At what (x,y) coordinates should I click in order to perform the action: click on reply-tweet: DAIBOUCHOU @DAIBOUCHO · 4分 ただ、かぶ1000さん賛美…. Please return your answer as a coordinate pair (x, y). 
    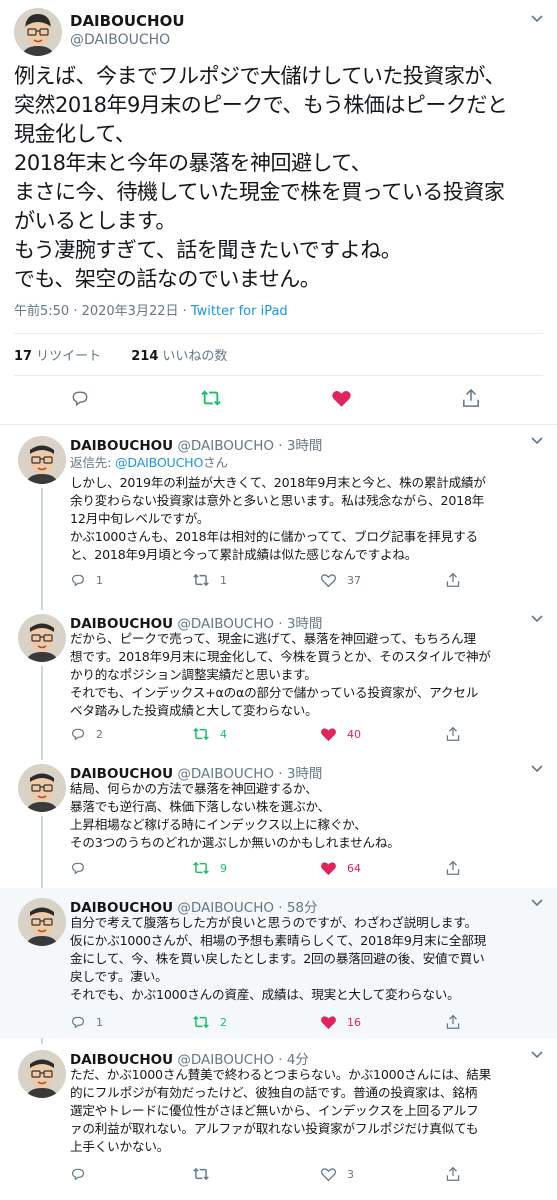
    Looking at the image, I should click on (278, 1120).